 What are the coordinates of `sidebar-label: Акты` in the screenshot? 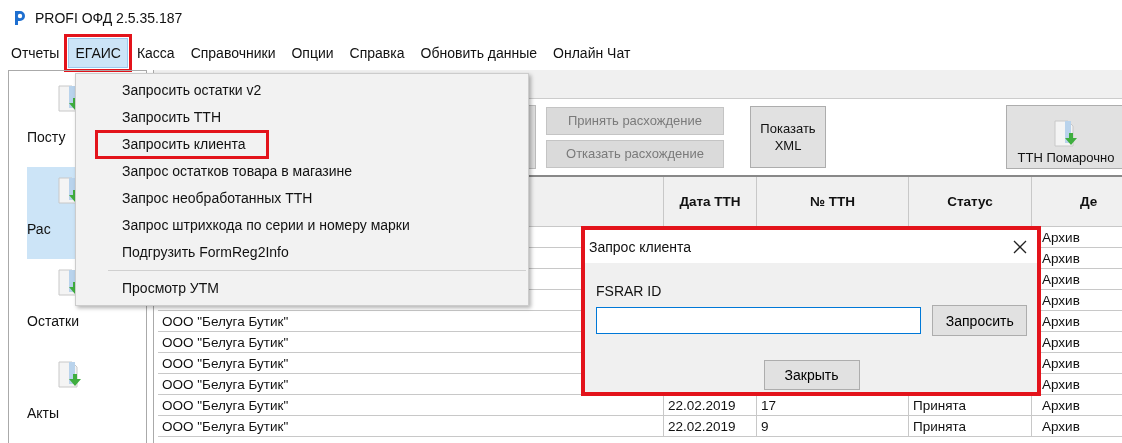 It's located at (43, 413).